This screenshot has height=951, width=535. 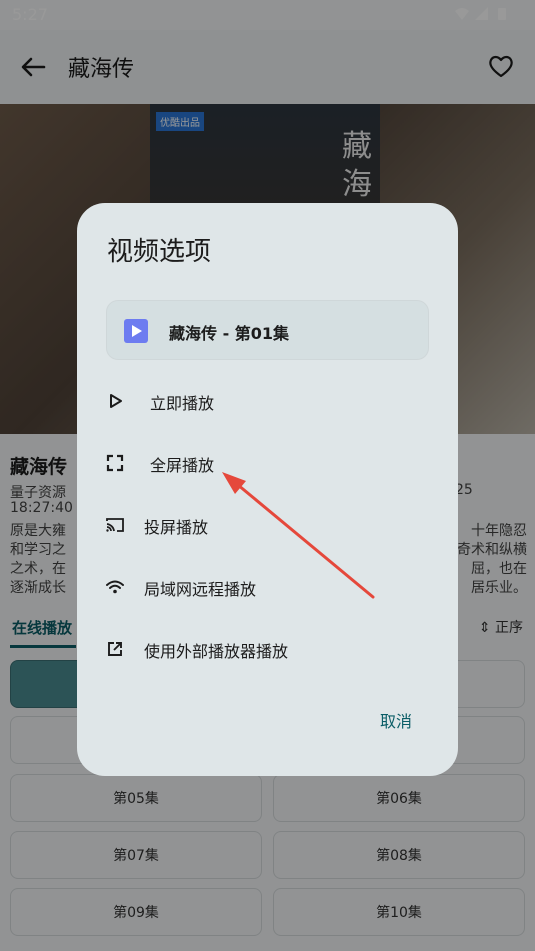 I want to click on option-fullscreen: 全屏播放, so click(x=264, y=463).